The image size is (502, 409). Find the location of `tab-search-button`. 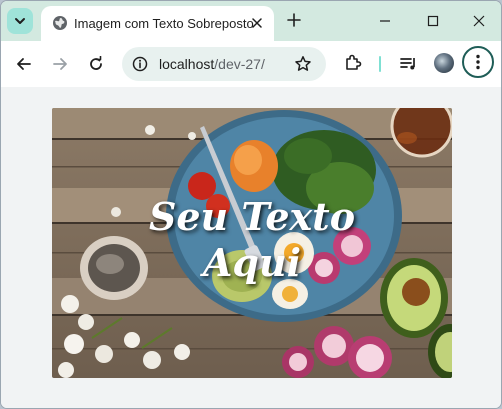

tab-search-button is located at coordinates (20, 21).